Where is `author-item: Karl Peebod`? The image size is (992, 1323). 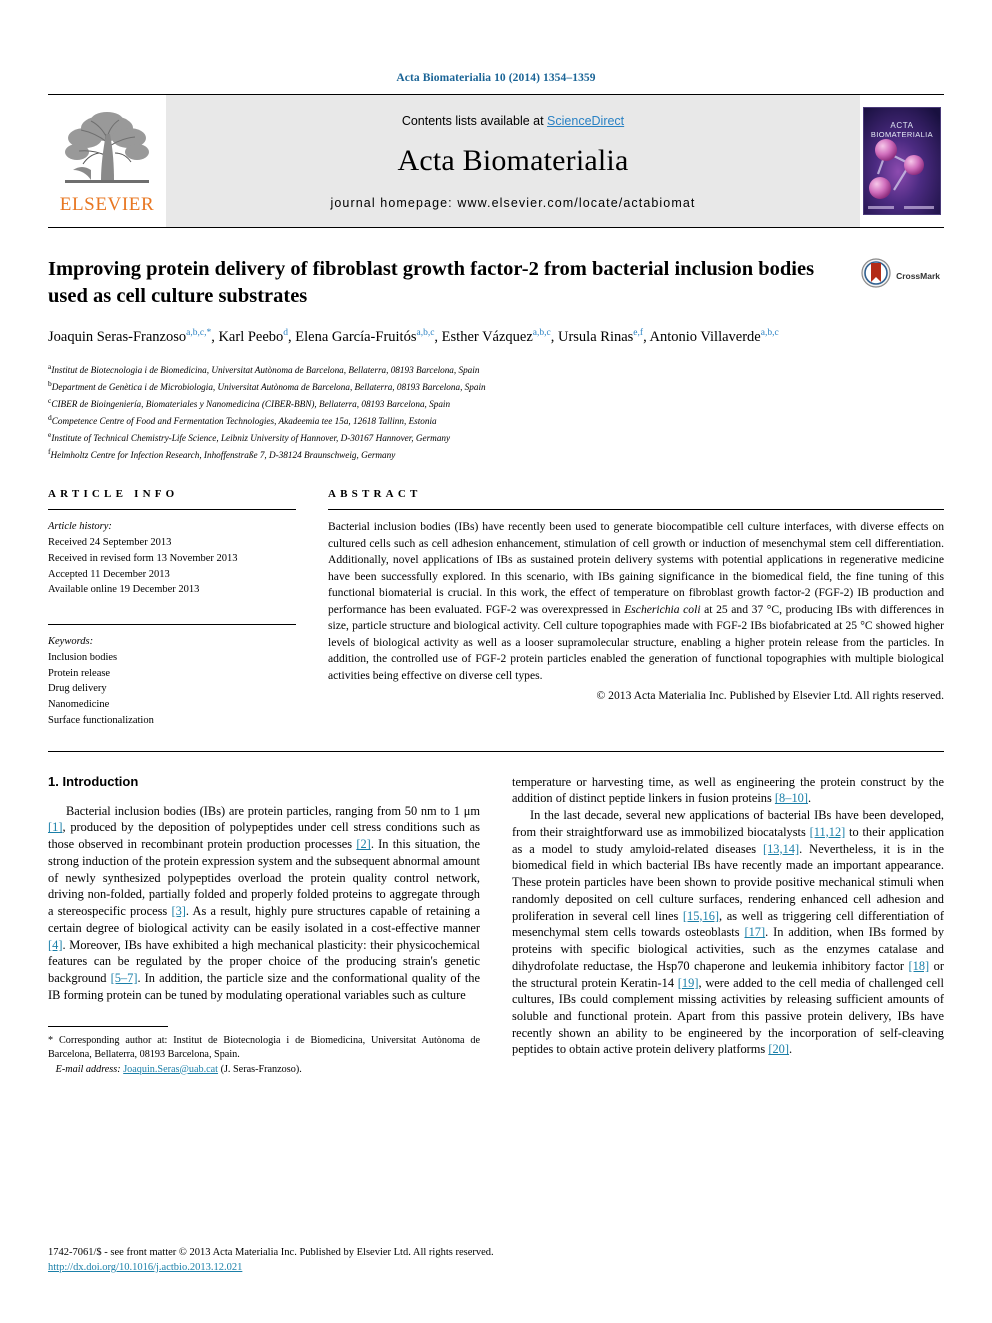
author-item: Karl Peebod is located at coordinates (253, 336).